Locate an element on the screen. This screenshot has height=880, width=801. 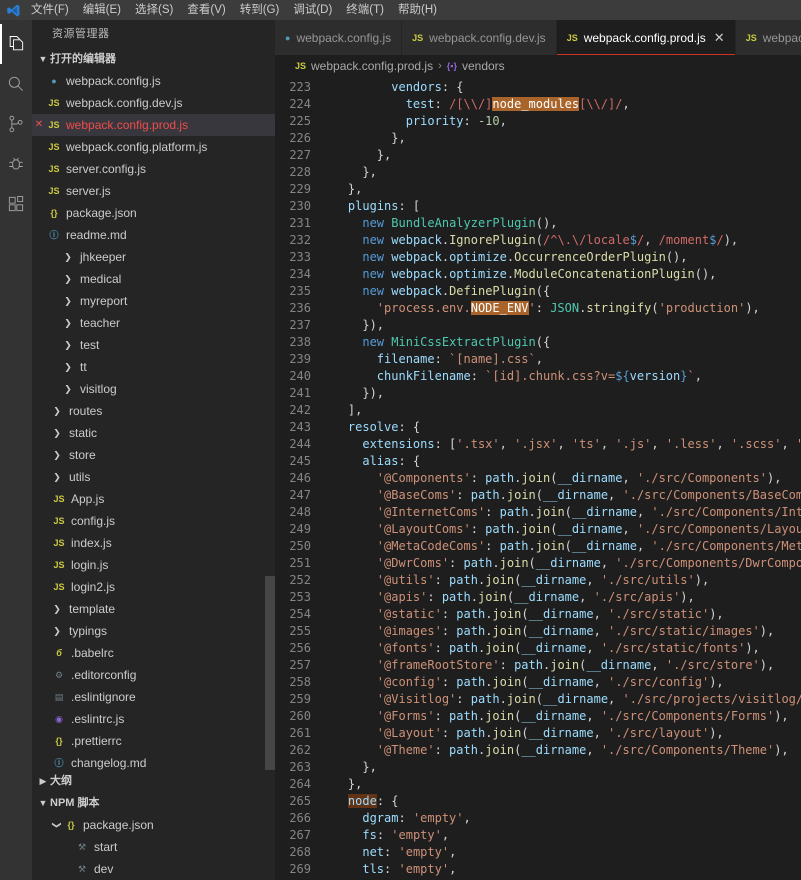
npm-package-item: ❯{} package.json is located at coordinates (153, 825).